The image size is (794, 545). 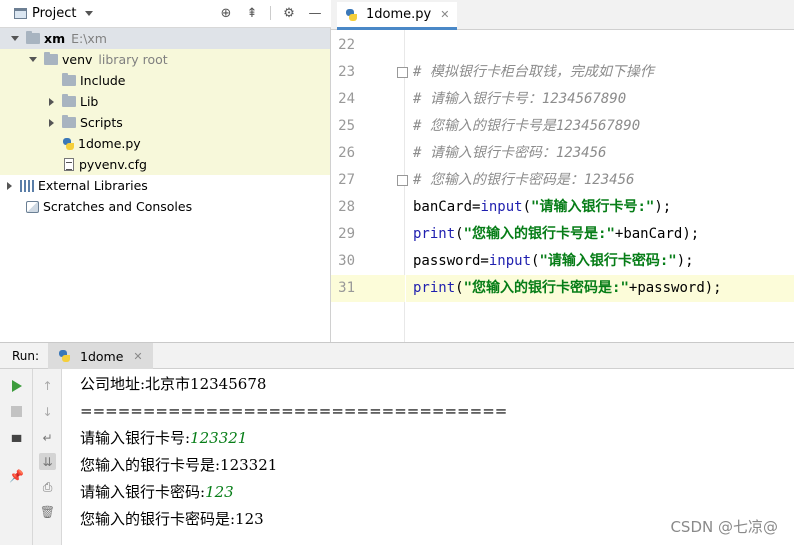 I want to click on code-line: # 模拟银行卡柜台取钱，完成如下操作, so click(x=600, y=72).